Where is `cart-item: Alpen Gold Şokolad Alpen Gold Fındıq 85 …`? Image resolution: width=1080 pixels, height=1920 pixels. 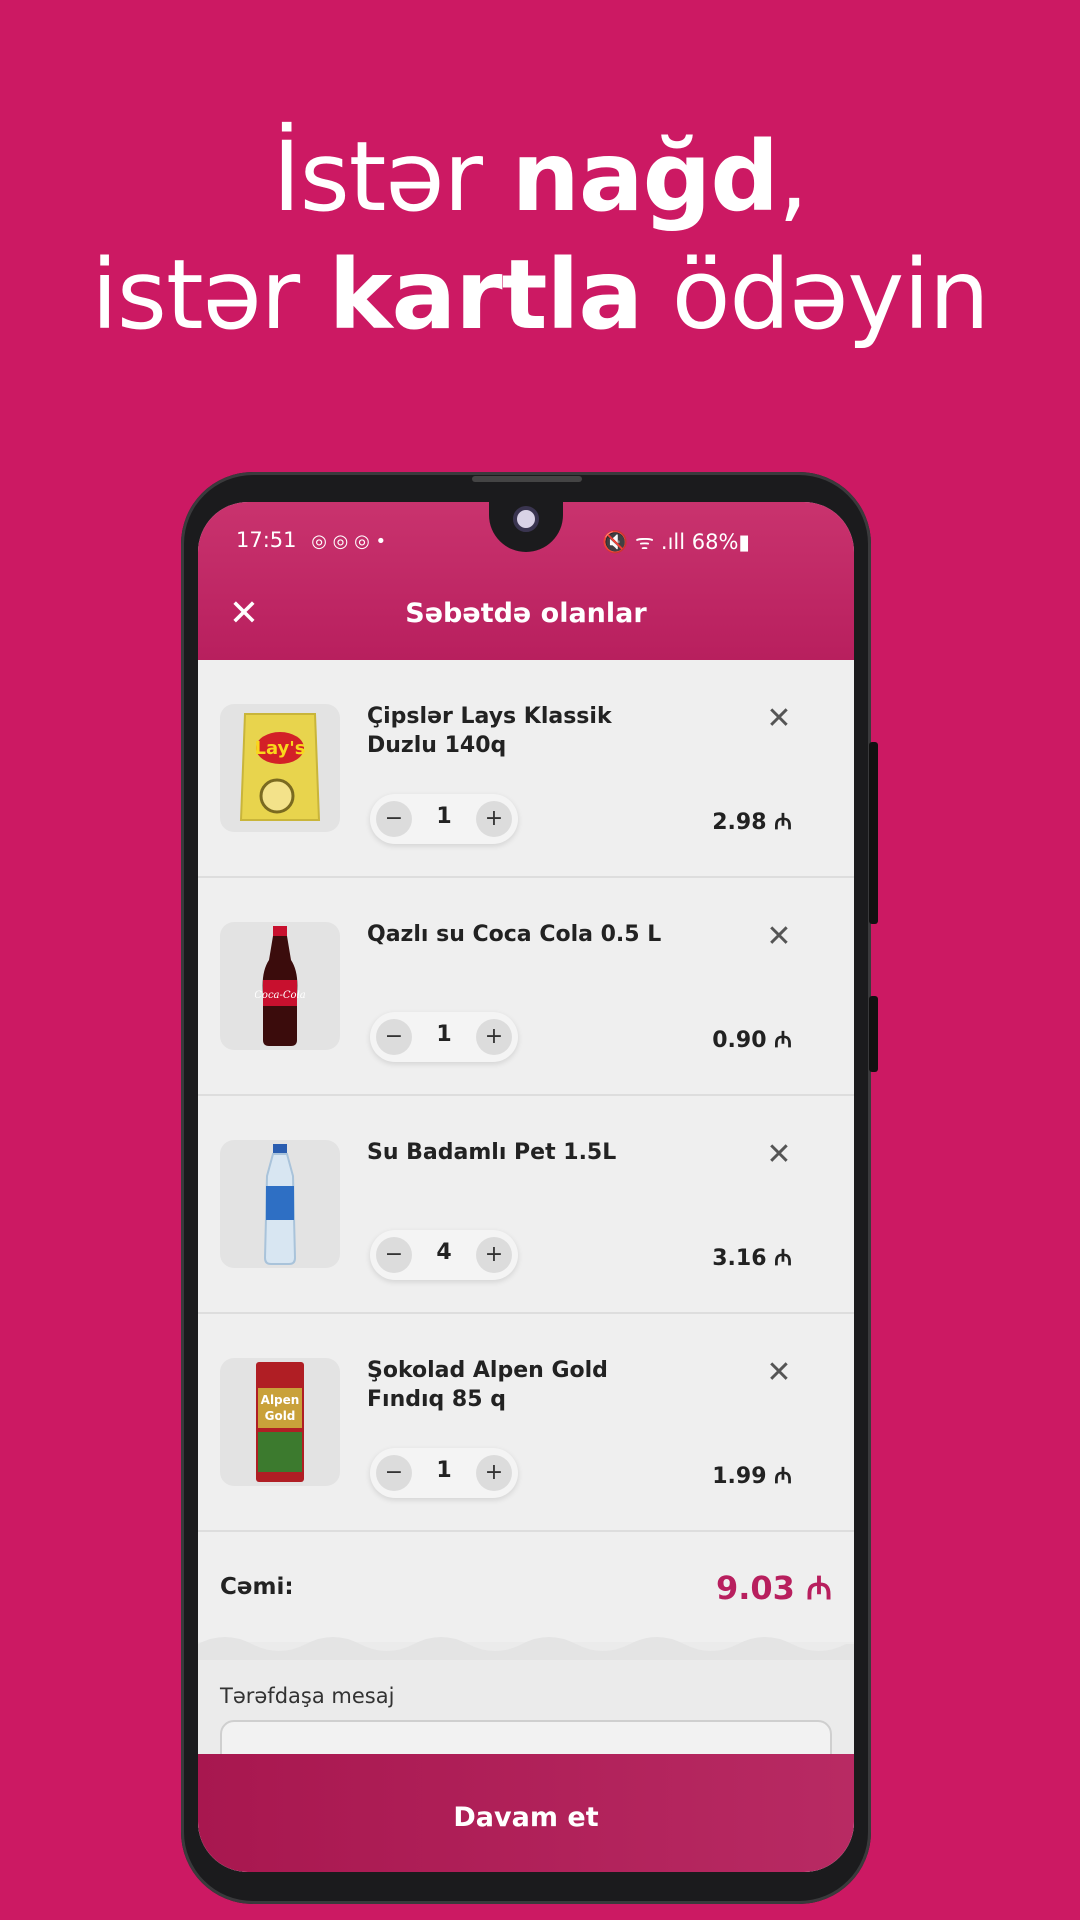
cart-item: Alpen Gold Şokolad Alpen Gold Fındıq 85 … is located at coordinates (526, 1423).